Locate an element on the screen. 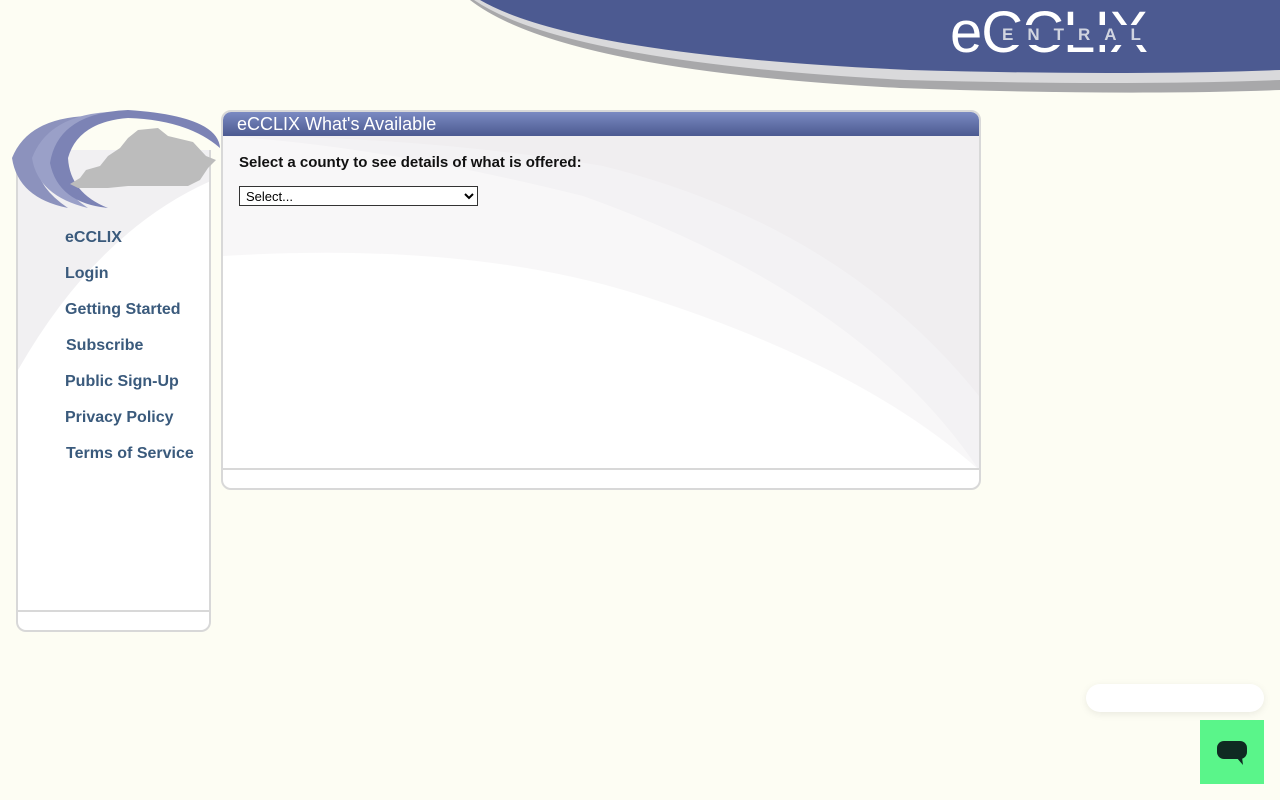 Image resolution: width=1280 pixels, height=800 pixels. chat-greeting-bubble is located at coordinates (1175, 698).